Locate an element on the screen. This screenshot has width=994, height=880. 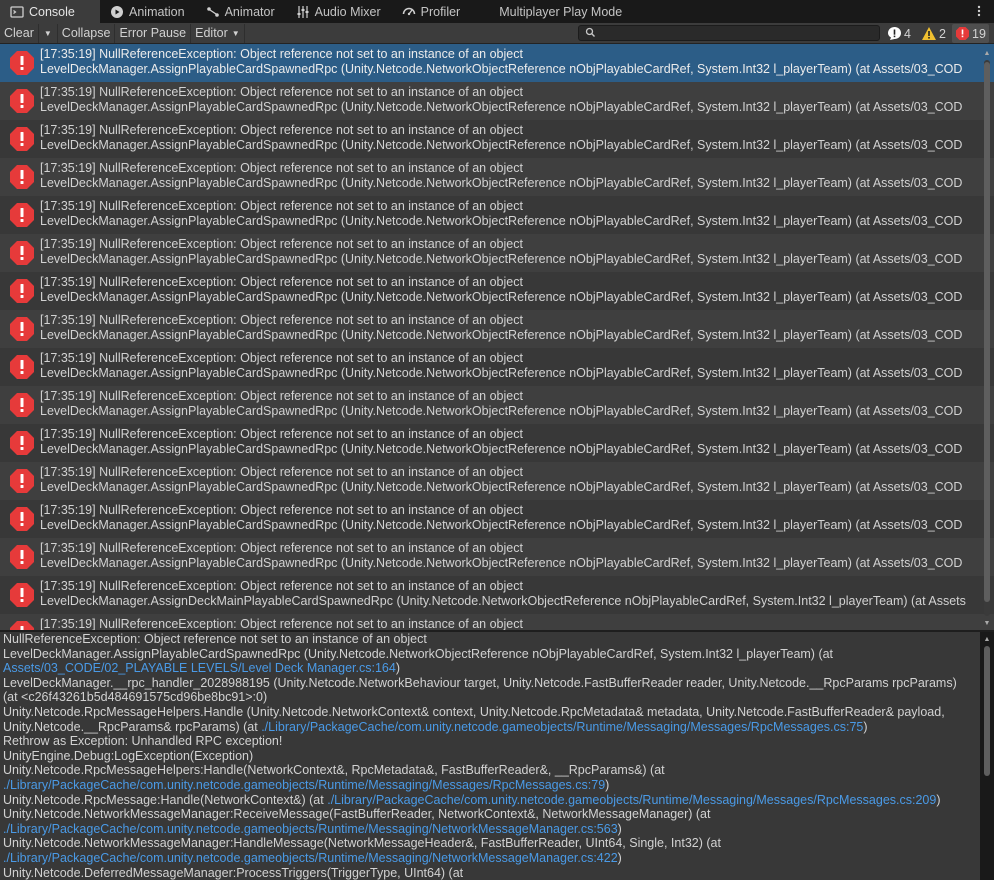
tab-audio-mixer: Audio Mixer is located at coordinates (339, 11).